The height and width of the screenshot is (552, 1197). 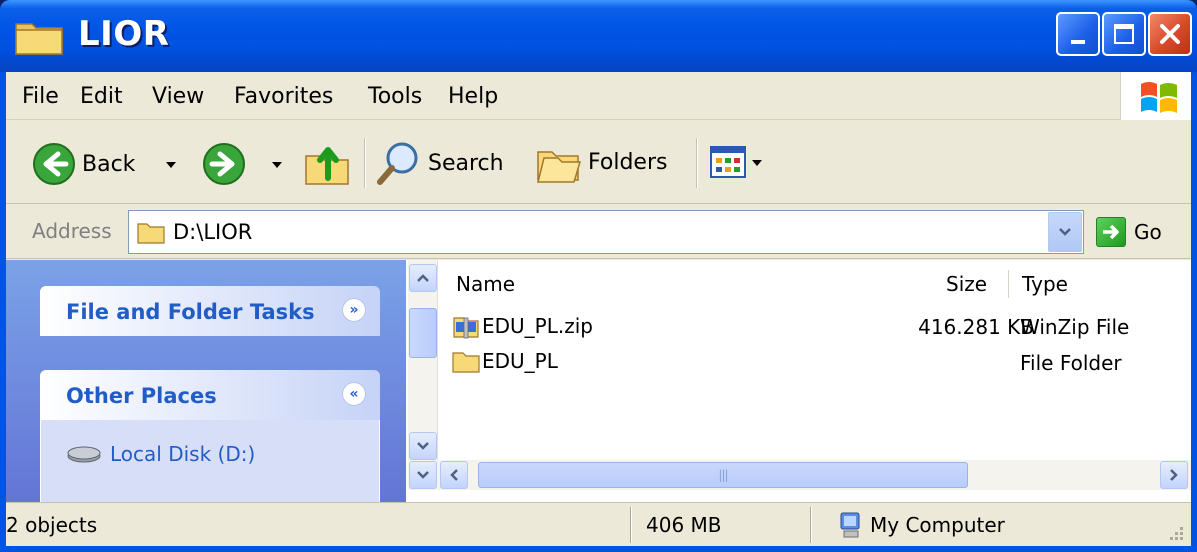 What do you see at coordinates (277, 165) in the screenshot?
I see `forward-dropdown-icon` at bounding box center [277, 165].